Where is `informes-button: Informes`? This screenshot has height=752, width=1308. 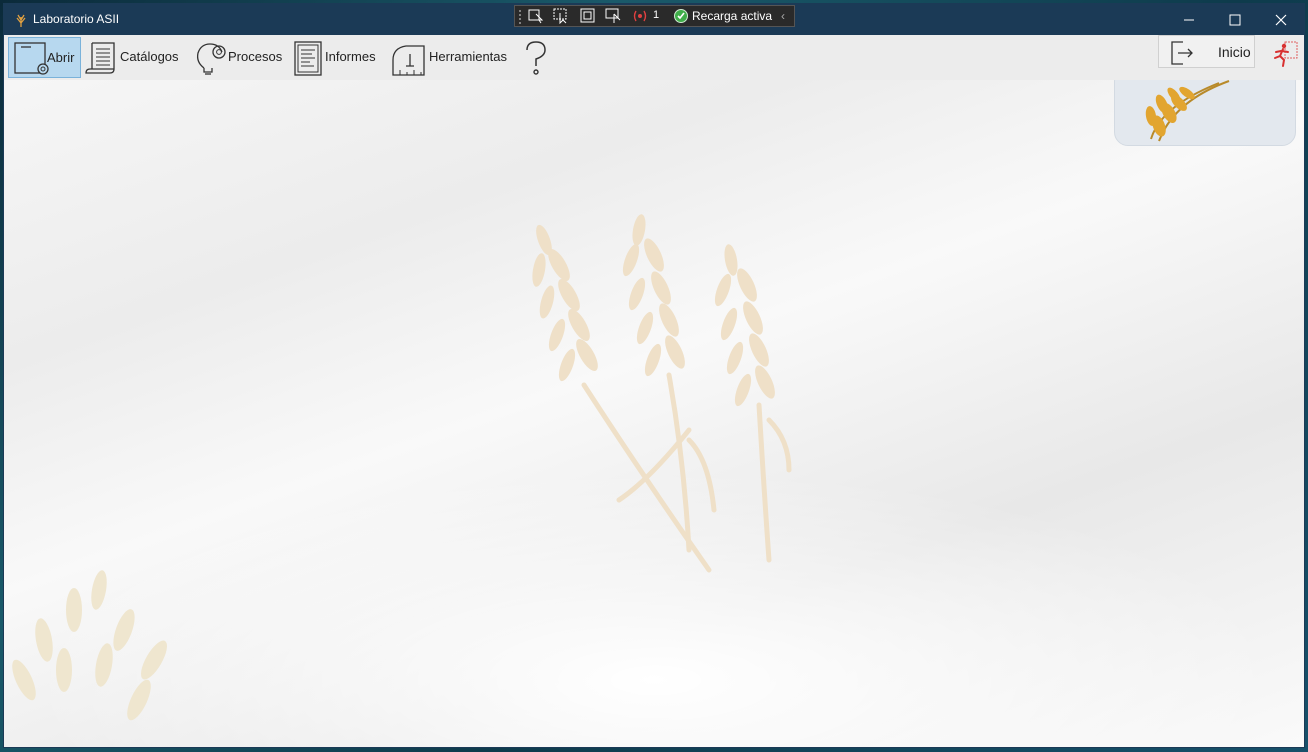 informes-button: Informes is located at coordinates (334, 57).